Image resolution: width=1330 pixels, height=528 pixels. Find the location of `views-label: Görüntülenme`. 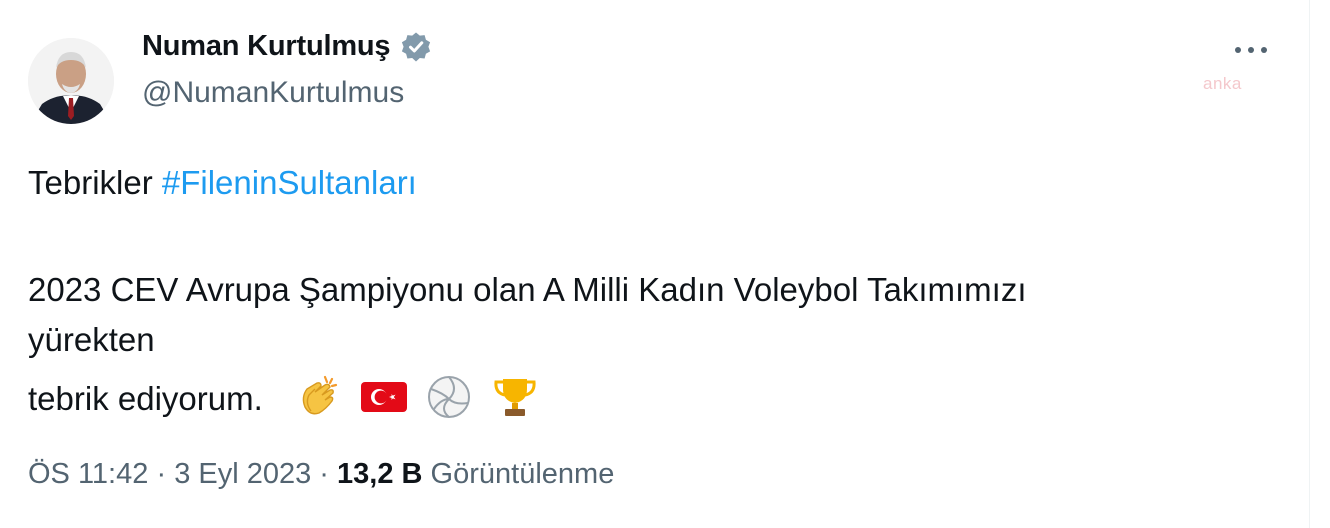

views-label: Görüntülenme is located at coordinates (523, 474).